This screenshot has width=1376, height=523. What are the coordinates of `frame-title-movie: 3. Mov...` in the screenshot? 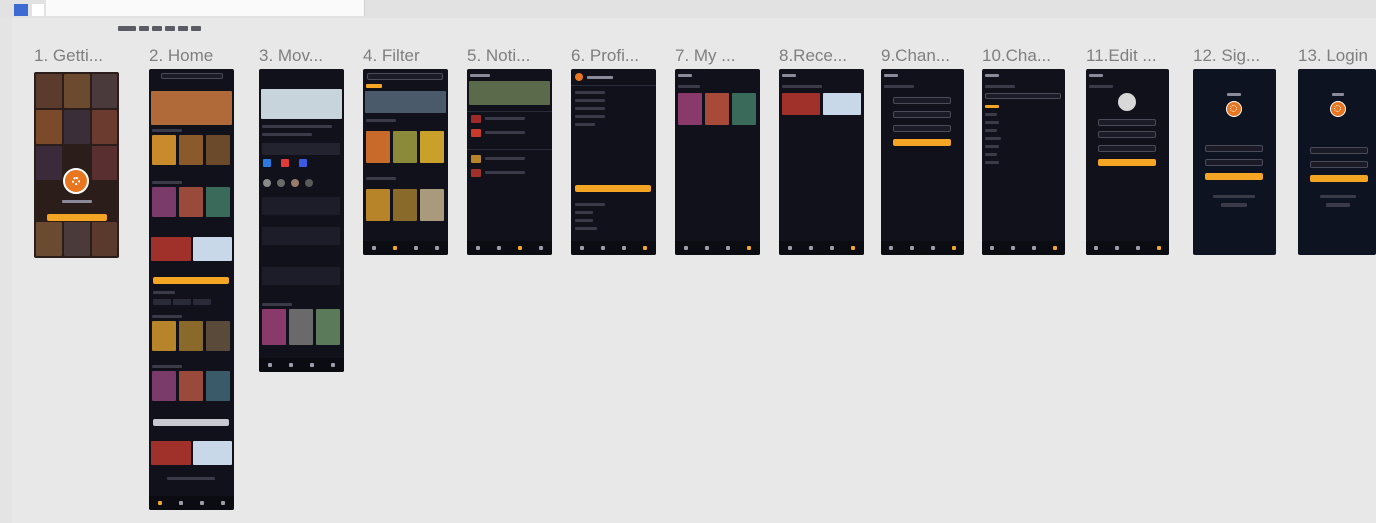 It's located at (291, 56).